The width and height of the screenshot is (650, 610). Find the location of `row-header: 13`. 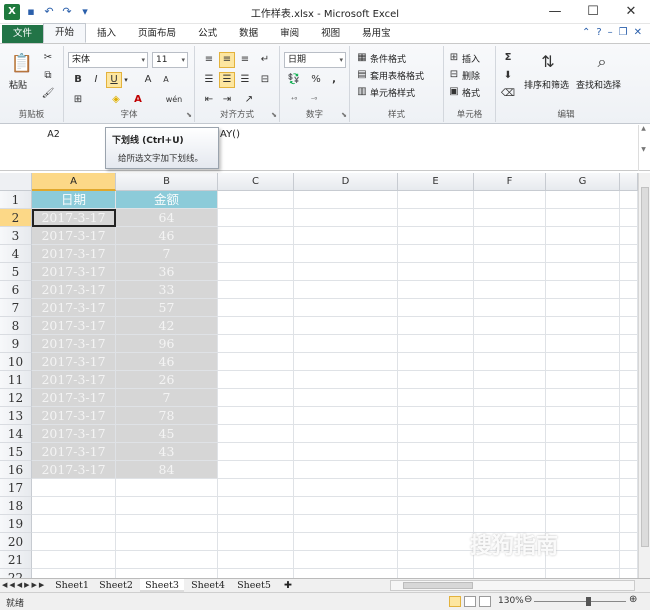

row-header: 13 is located at coordinates (16, 416).